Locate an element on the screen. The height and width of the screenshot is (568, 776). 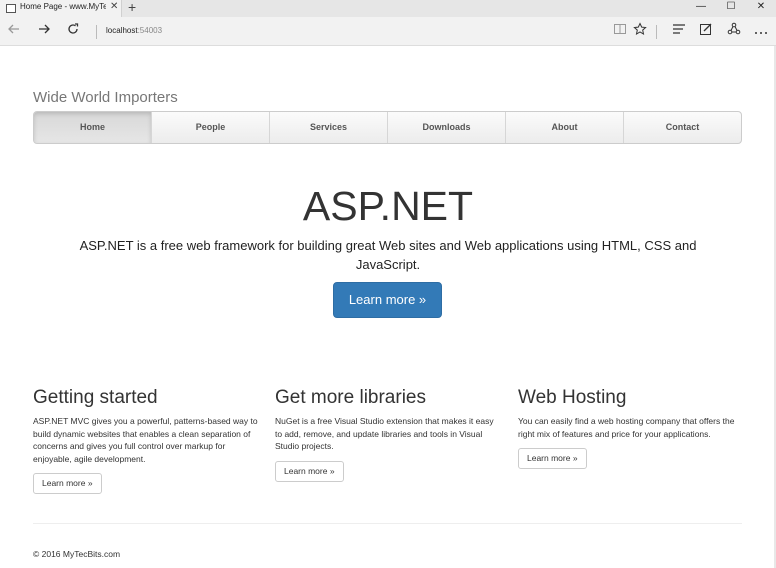
nav-downloads: Downloads is located at coordinates (447, 127).